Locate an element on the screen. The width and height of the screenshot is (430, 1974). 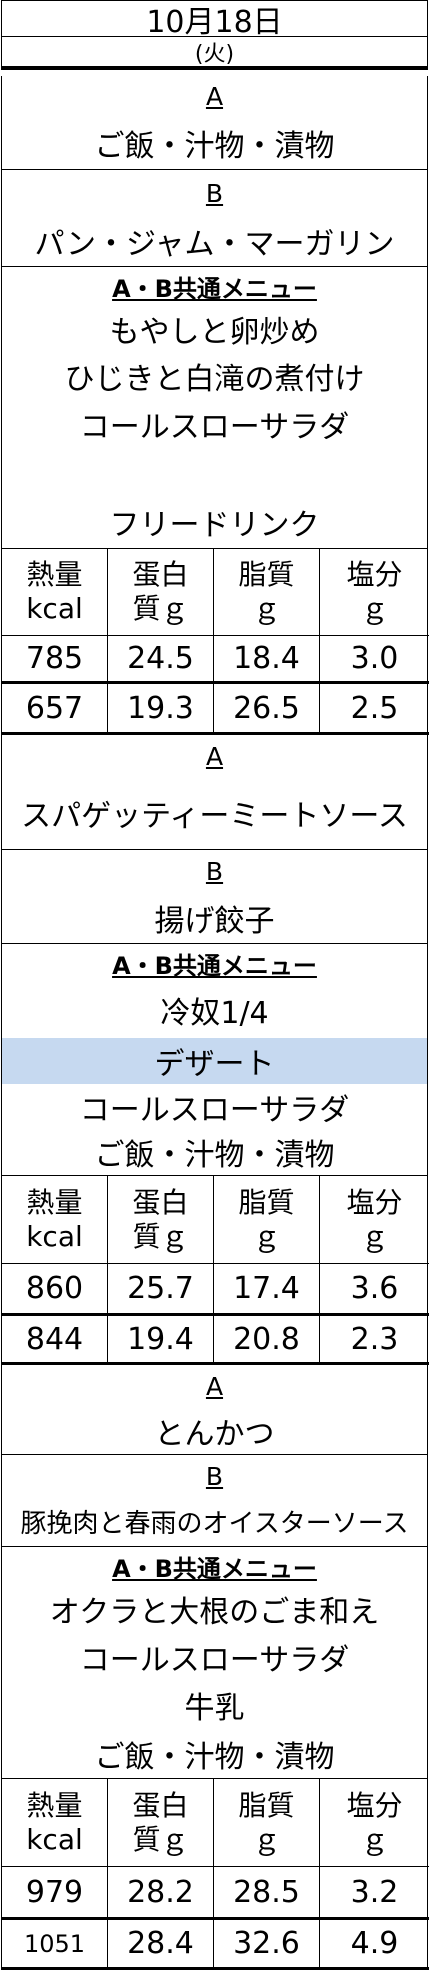
meal3-a-item: とんかつ is located at coordinates (214, 1434).